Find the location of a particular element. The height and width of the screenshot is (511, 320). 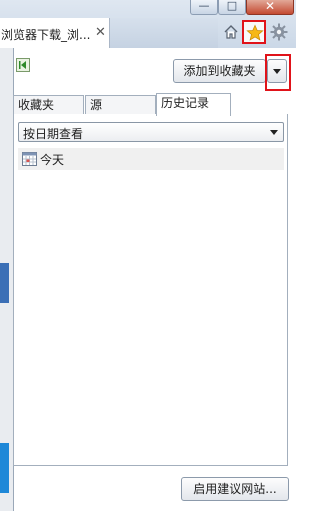

list-item-label: 今天 is located at coordinates (52, 160).